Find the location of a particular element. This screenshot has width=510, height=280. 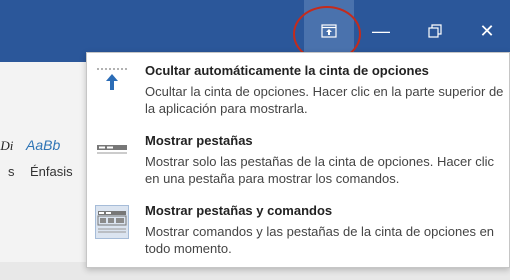

menu-item-title: Mostrar pestañas y comandos is located at coordinates (239, 210).